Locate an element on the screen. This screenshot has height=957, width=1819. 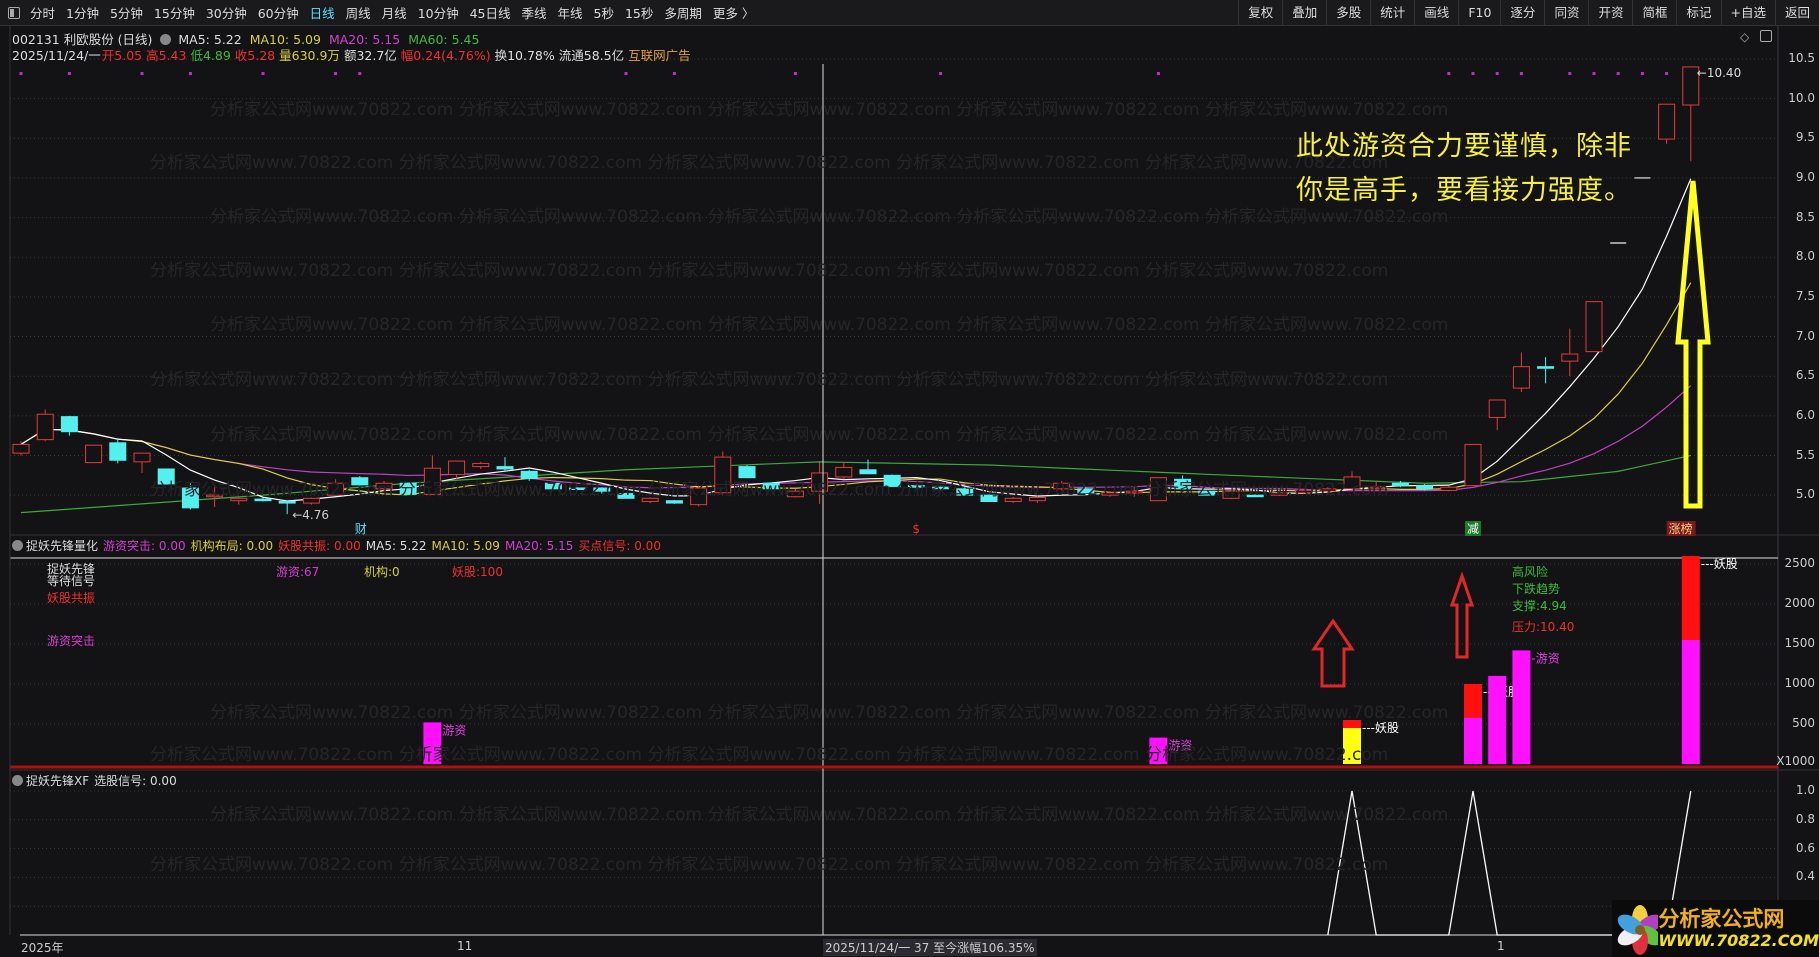
red-arrow-icon is located at coordinates (1333, 653).